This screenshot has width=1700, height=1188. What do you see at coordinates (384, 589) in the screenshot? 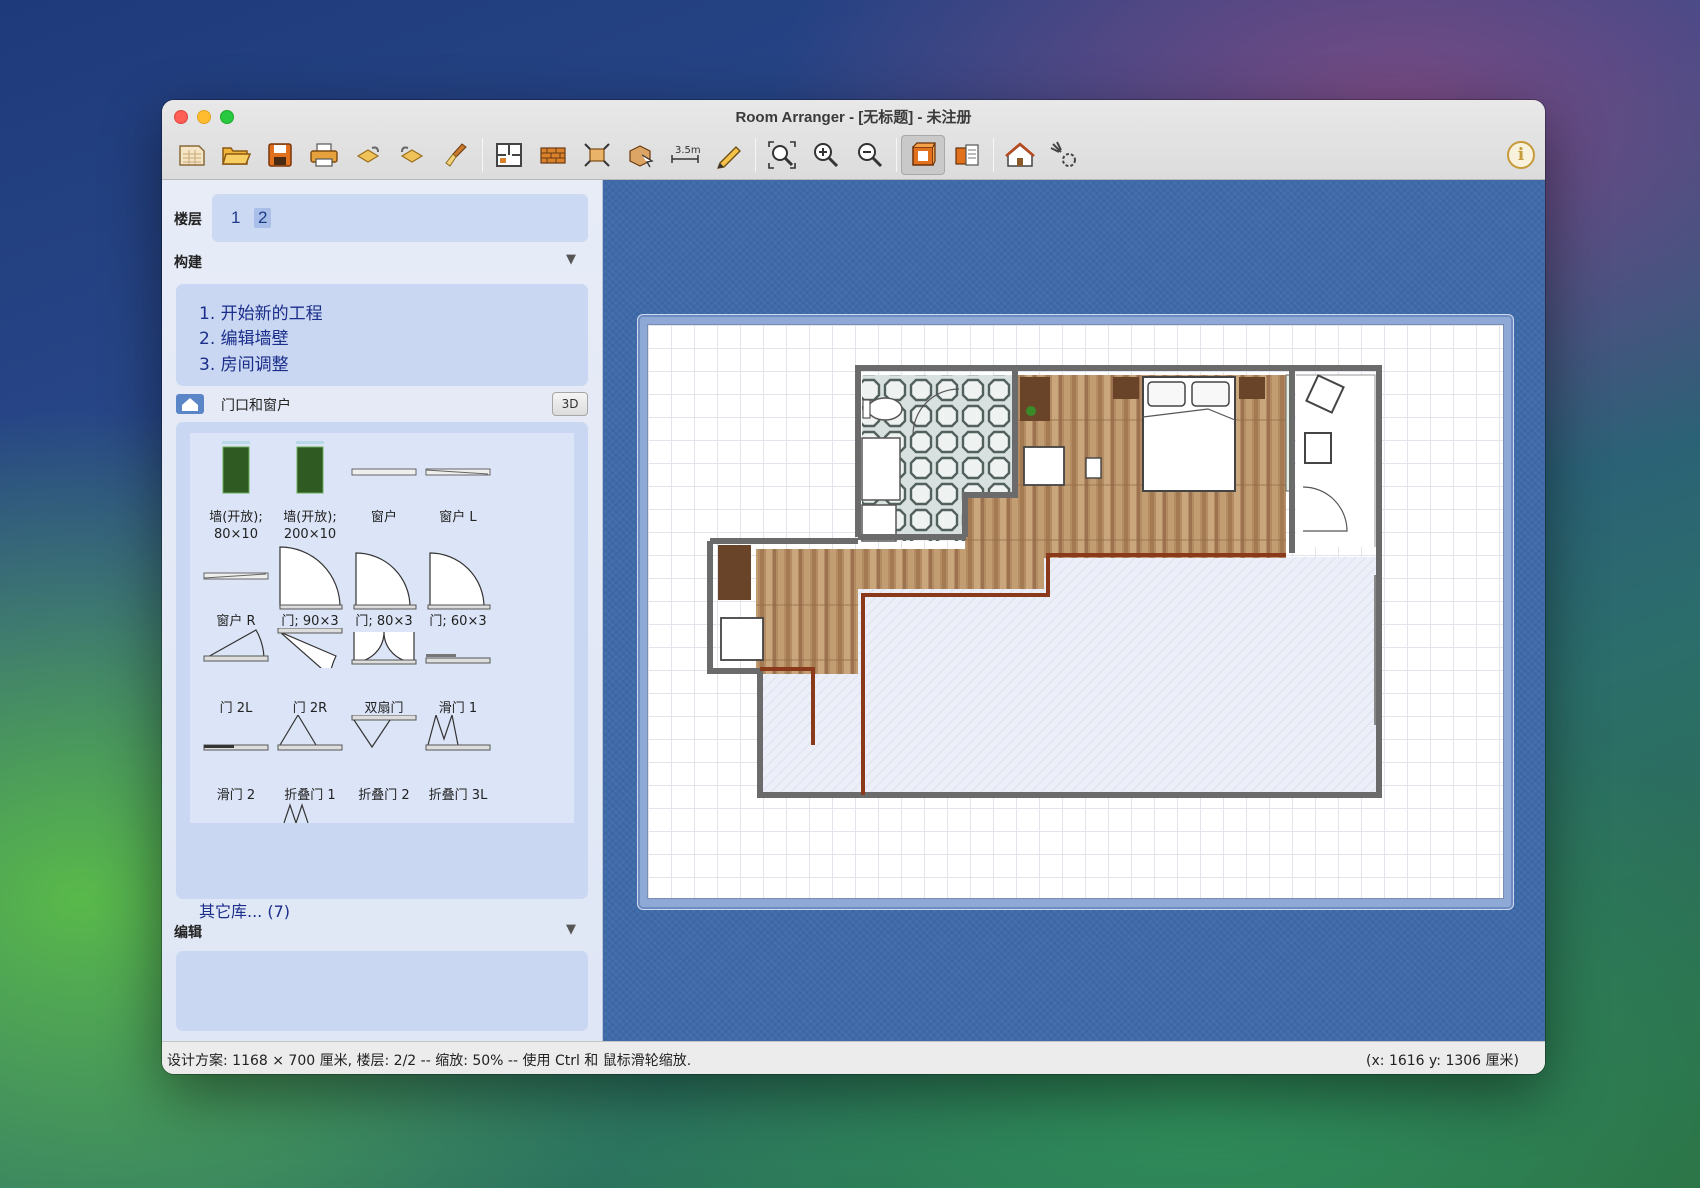
I see `catalog-item: 门; 80×3` at bounding box center [384, 589].